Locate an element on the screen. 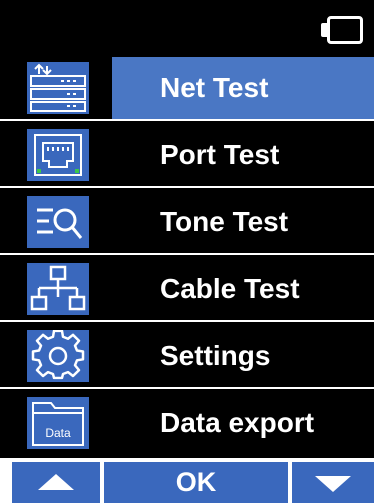 The height and width of the screenshot is (503, 374). menu-item-label: Settings is located at coordinates (215, 355).